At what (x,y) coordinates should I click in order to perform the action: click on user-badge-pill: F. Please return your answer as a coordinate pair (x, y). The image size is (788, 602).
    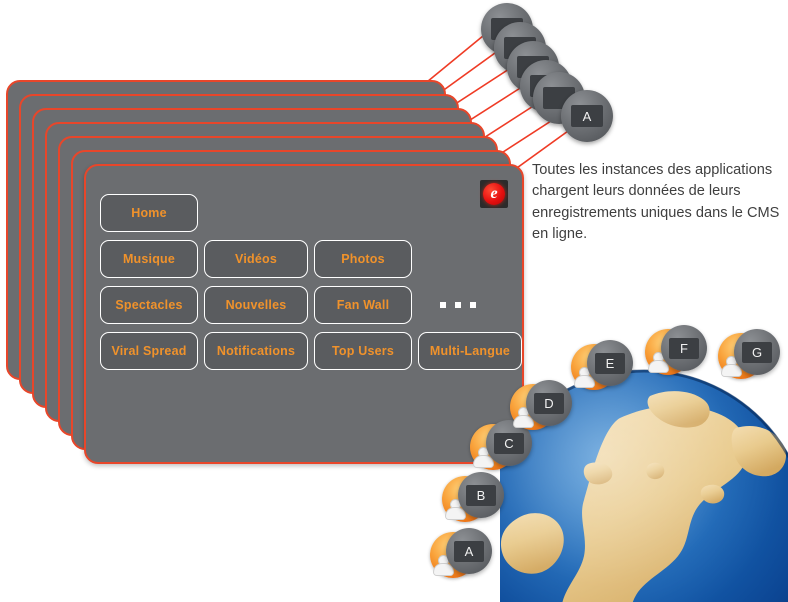
    Looking at the image, I should click on (684, 348).